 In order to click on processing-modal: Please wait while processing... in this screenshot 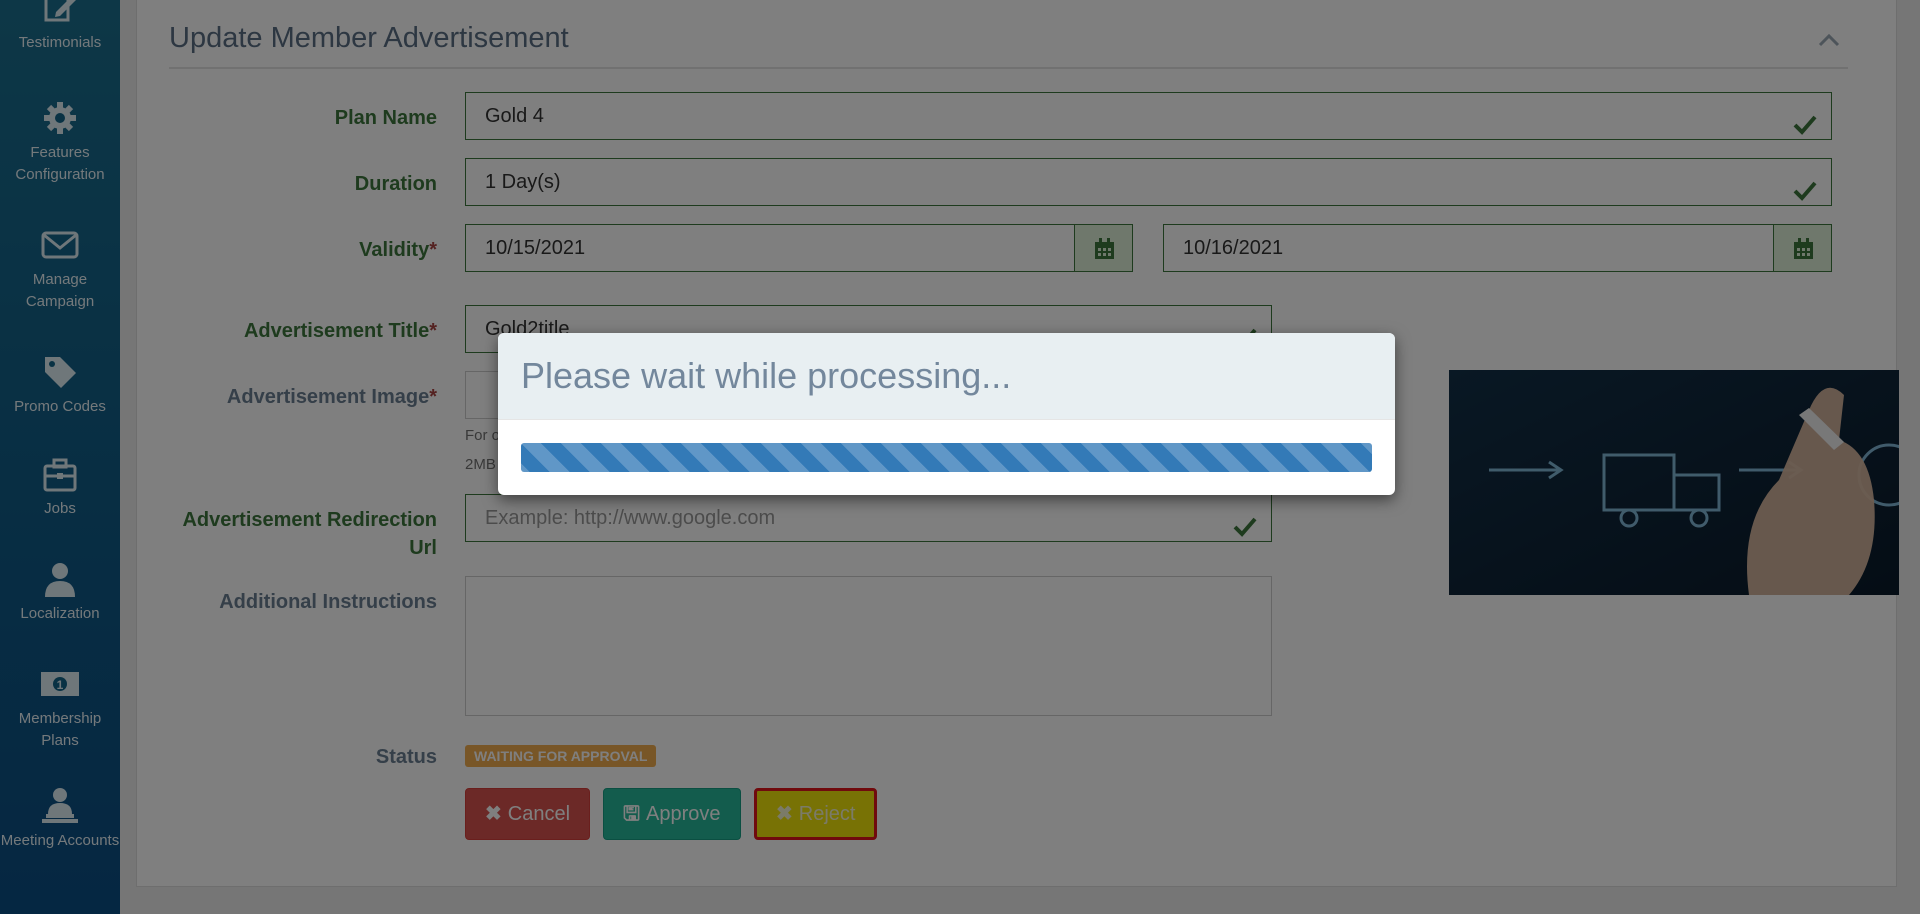, I will do `click(946, 414)`.